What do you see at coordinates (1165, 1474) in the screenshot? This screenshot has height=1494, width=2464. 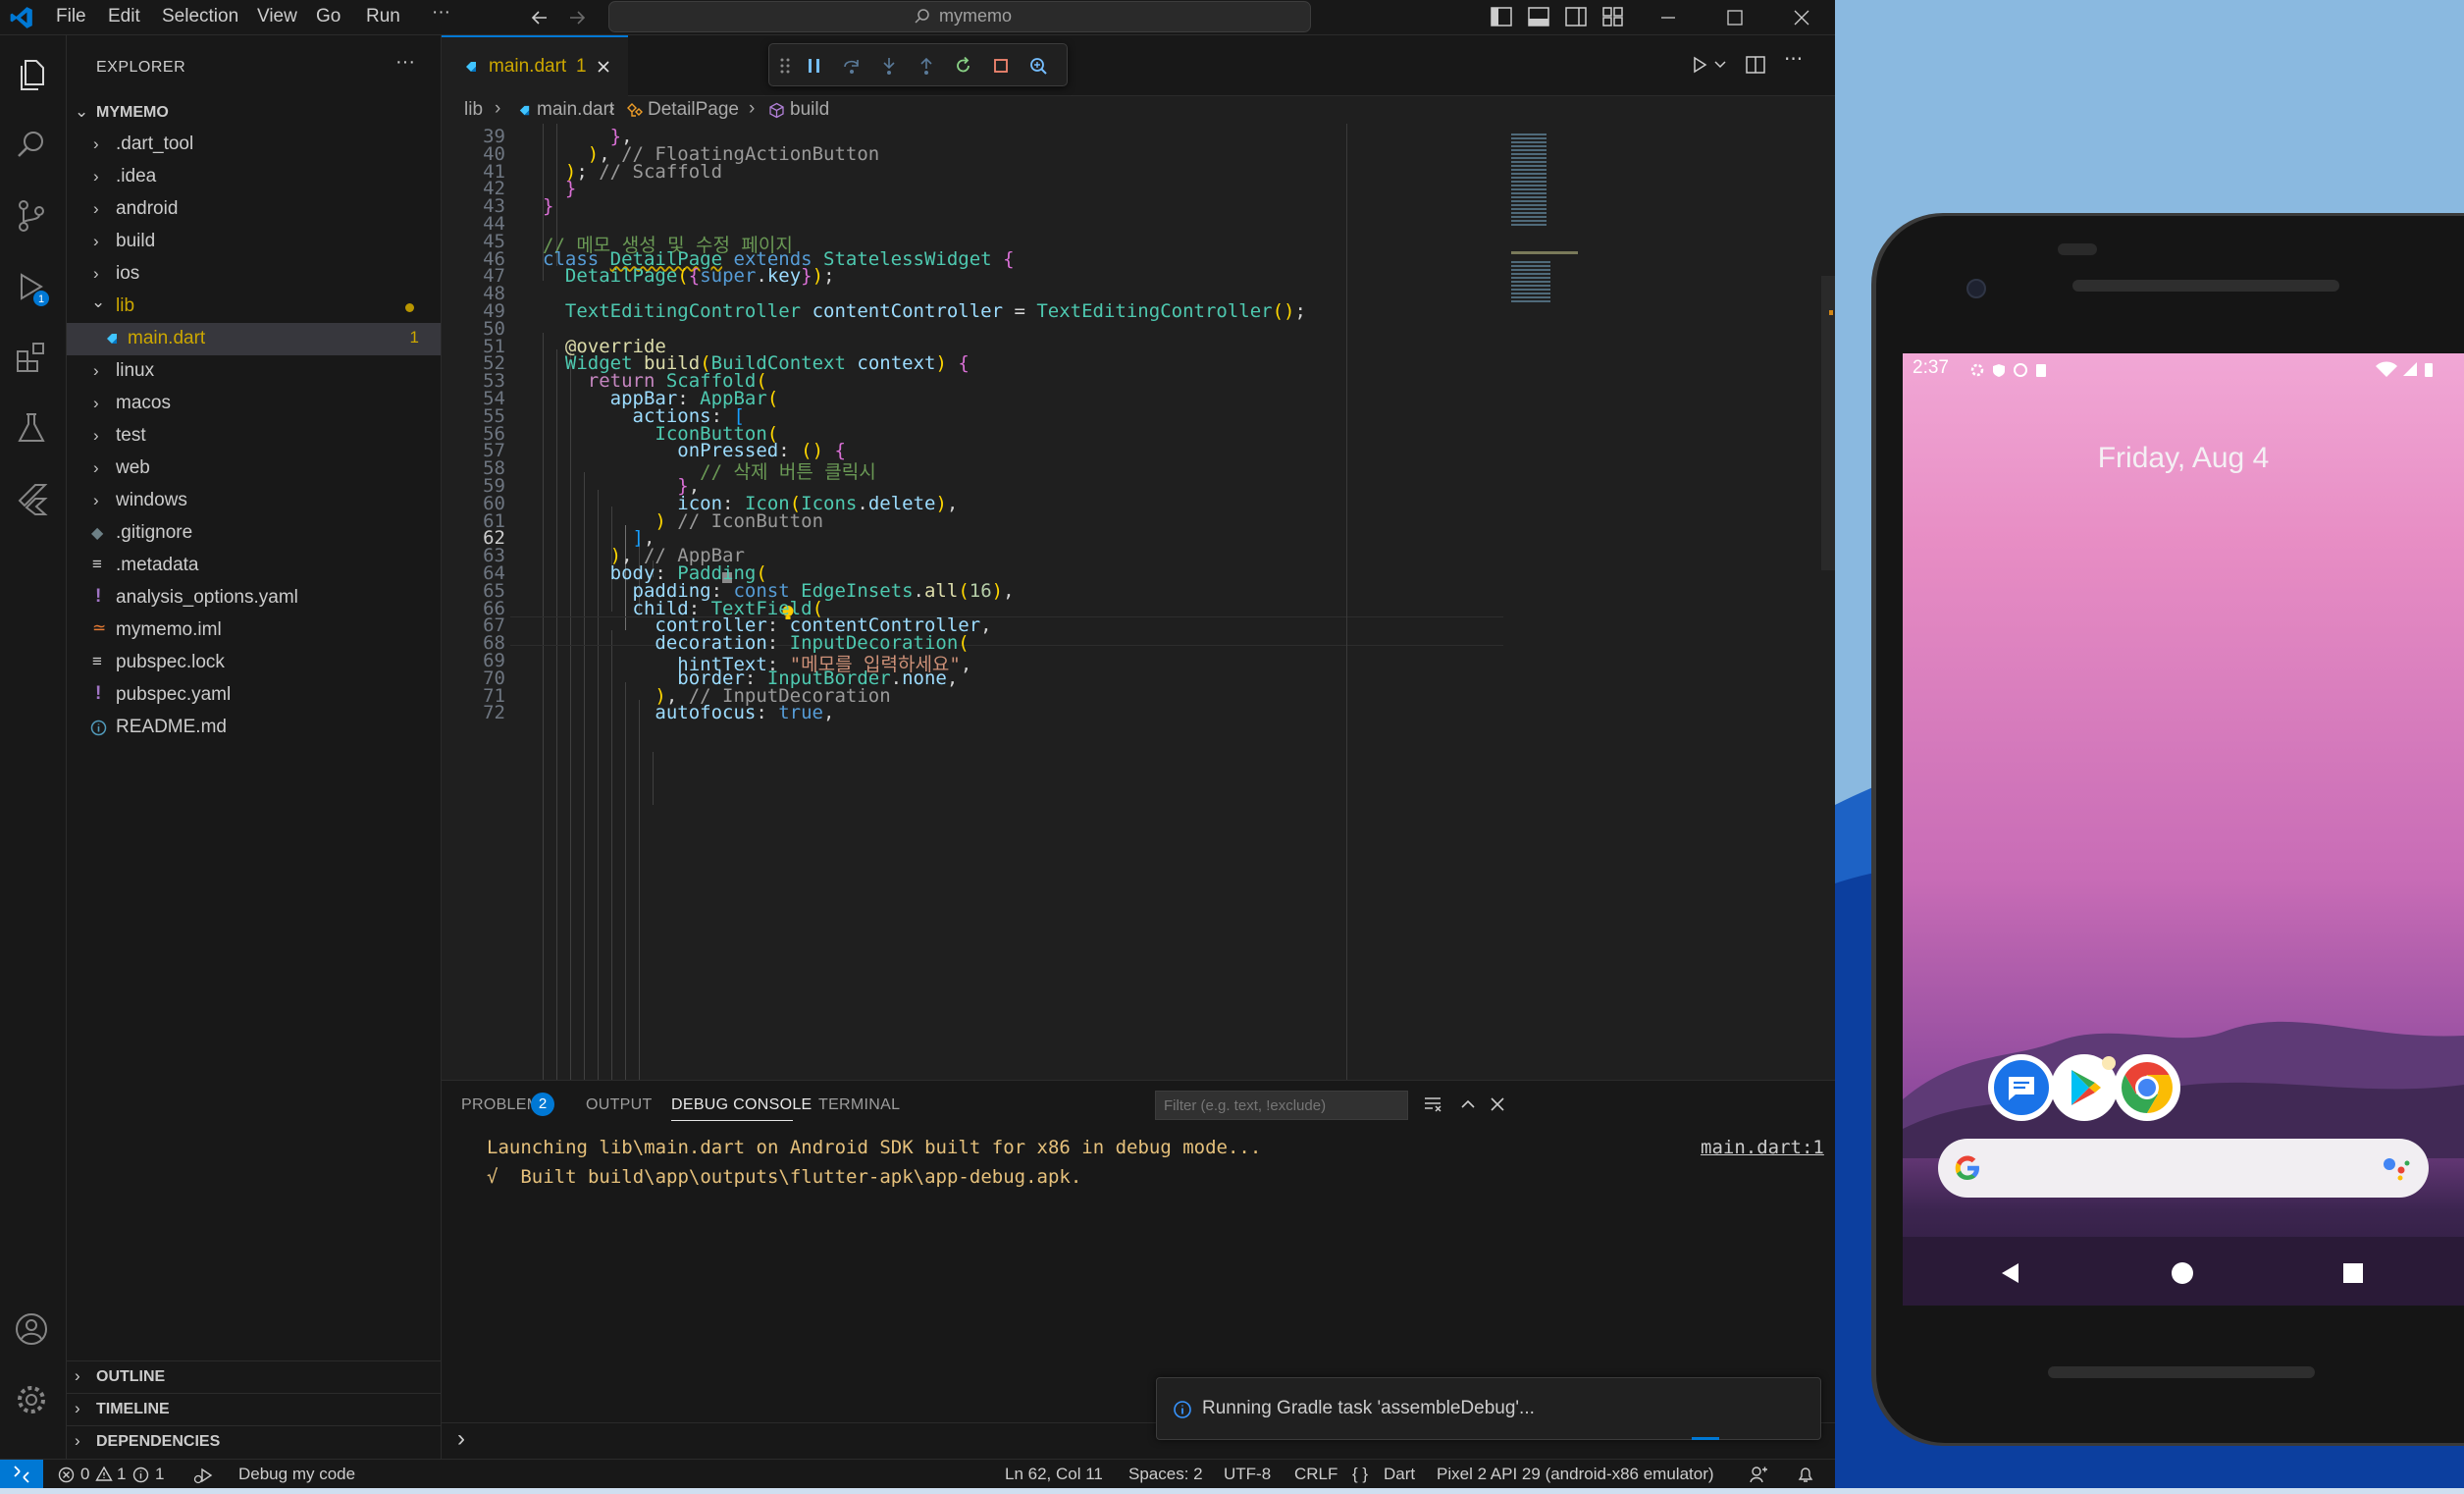 I see `indentation: Spaces: 2` at bounding box center [1165, 1474].